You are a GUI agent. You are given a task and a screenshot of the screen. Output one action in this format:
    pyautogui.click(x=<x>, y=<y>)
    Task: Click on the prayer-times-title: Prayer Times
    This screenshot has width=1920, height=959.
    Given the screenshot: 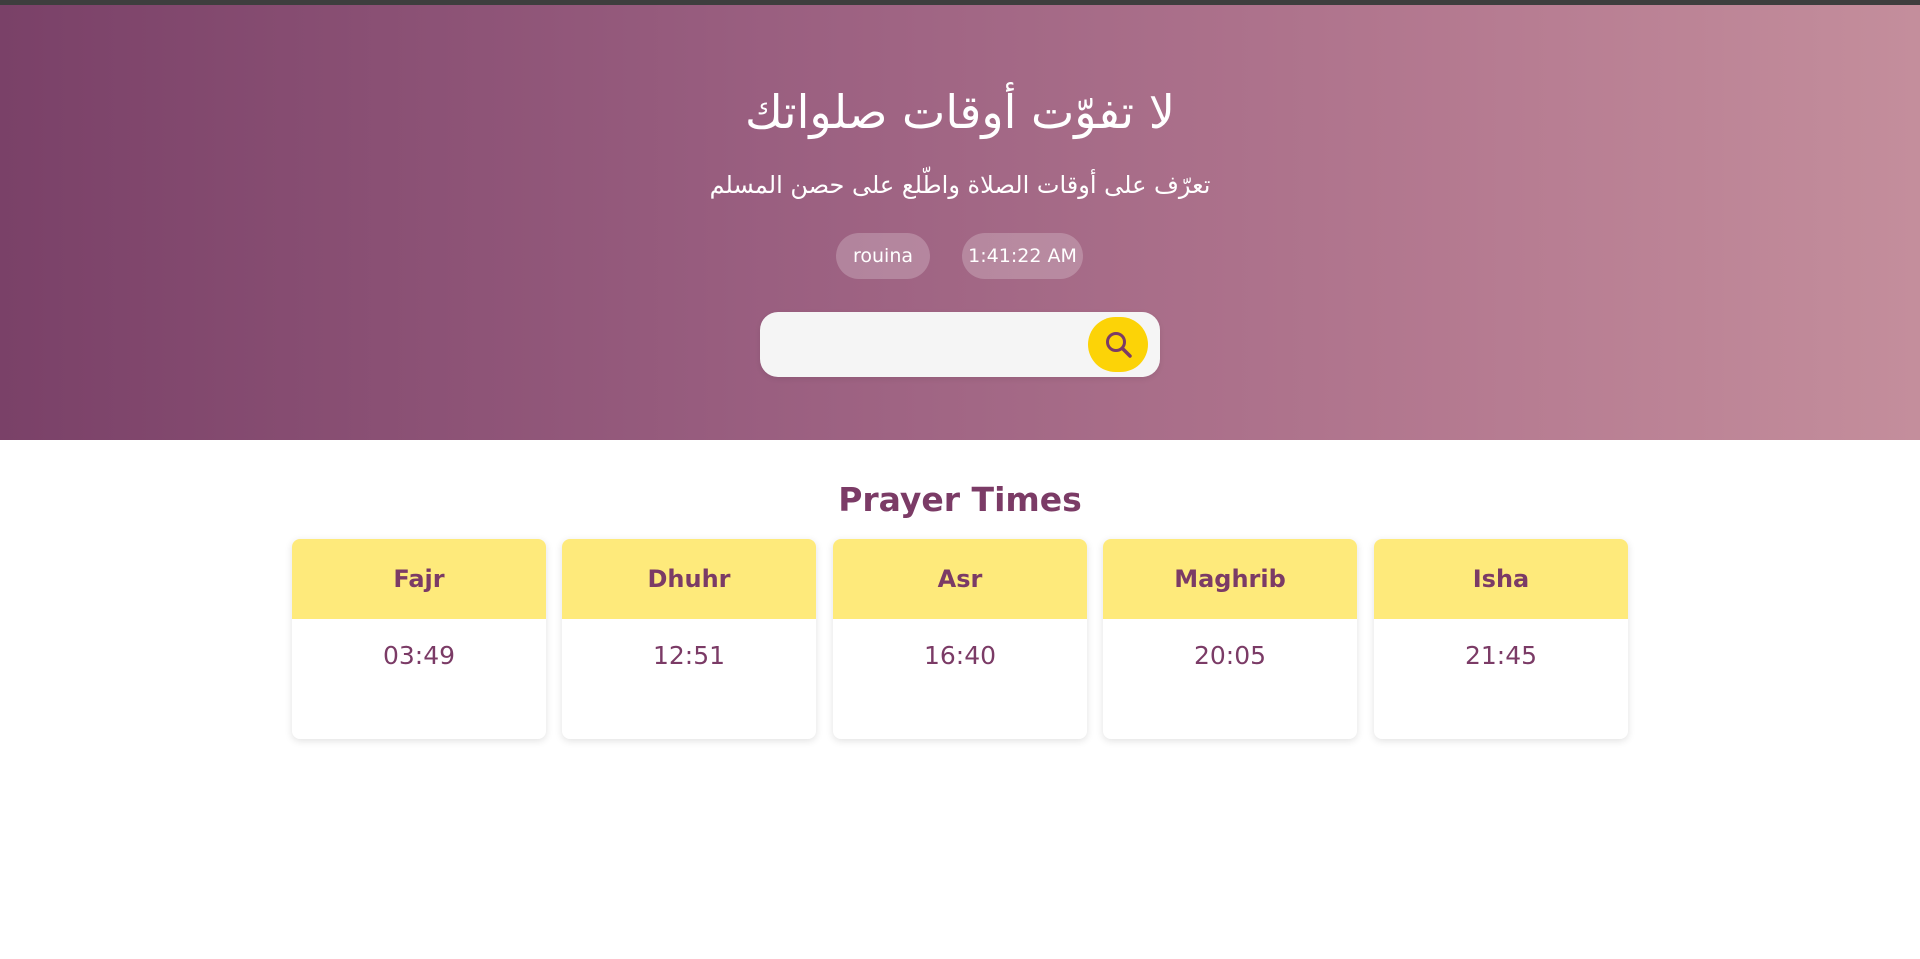 What is the action you would take?
    pyautogui.click(x=960, y=499)
    